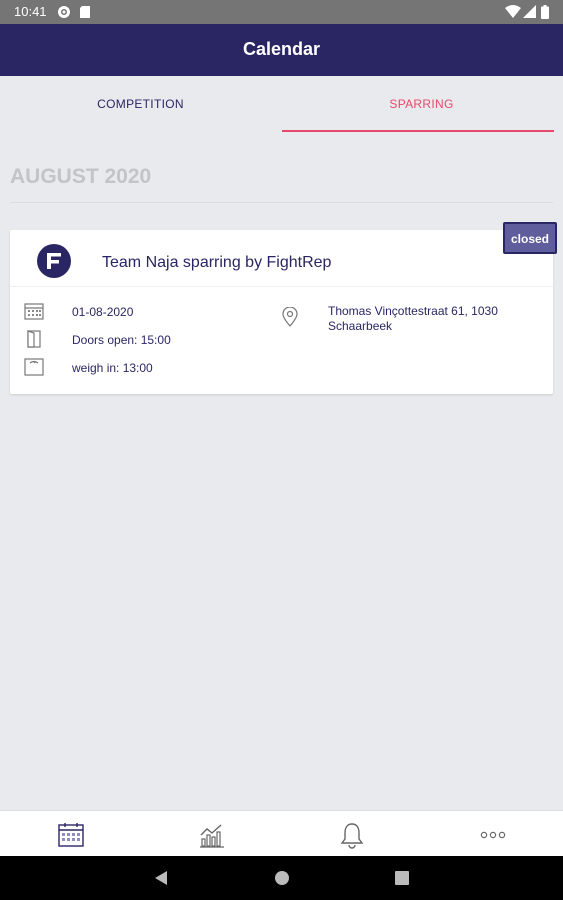 The width and height of the screenshot is (563, 900). Describe the element at coordinates (413, 311) in the screenshot. I see `address-line-1: Thomas Vinçottestraat 61, 1030` at that location.